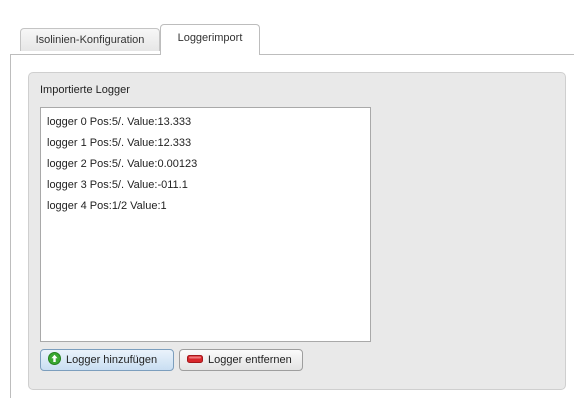  What do you see at coordinates (90, 39) in the screenshot?
I see `tab-isolinien-konfiguration: Isolinien-Konfiguration` at bounding box center [90, 39].